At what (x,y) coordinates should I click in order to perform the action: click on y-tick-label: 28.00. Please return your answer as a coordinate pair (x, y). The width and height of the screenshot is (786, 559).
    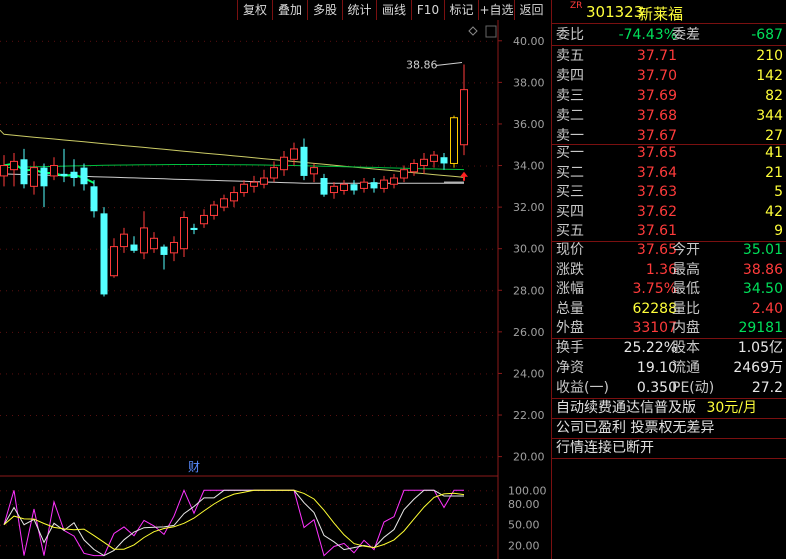
    Looking at the image, I should click on (529, 290).